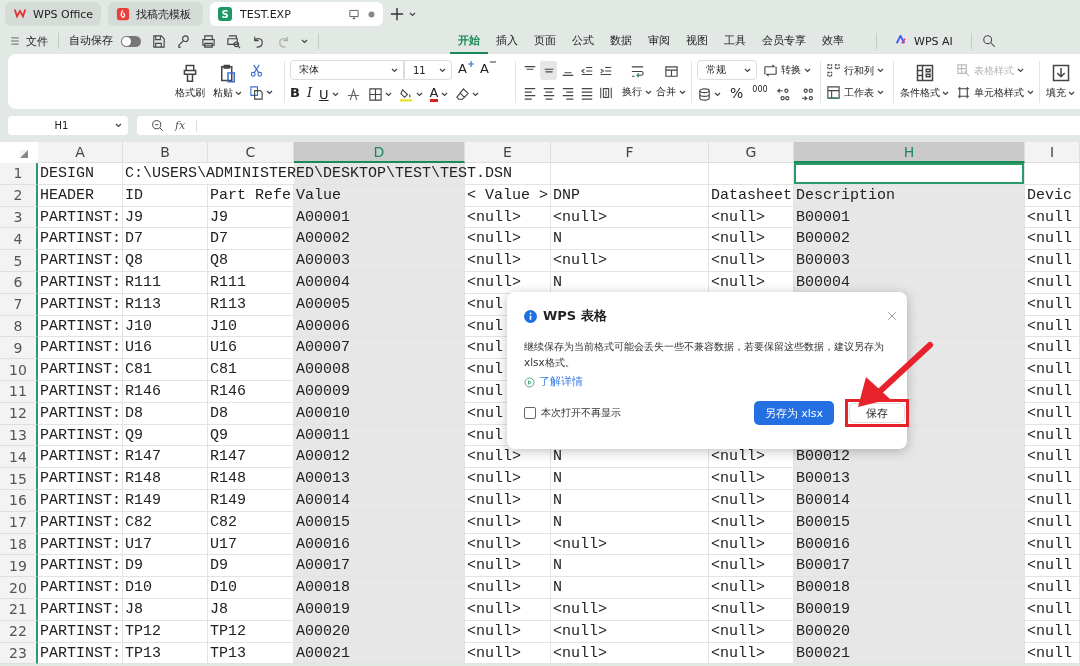 The height and width of the screenshot is (666, 1080). What do you see at coordinates (68, 125) in the screenshot?
I see `name-box: H1` at bounding box center [68, 125].